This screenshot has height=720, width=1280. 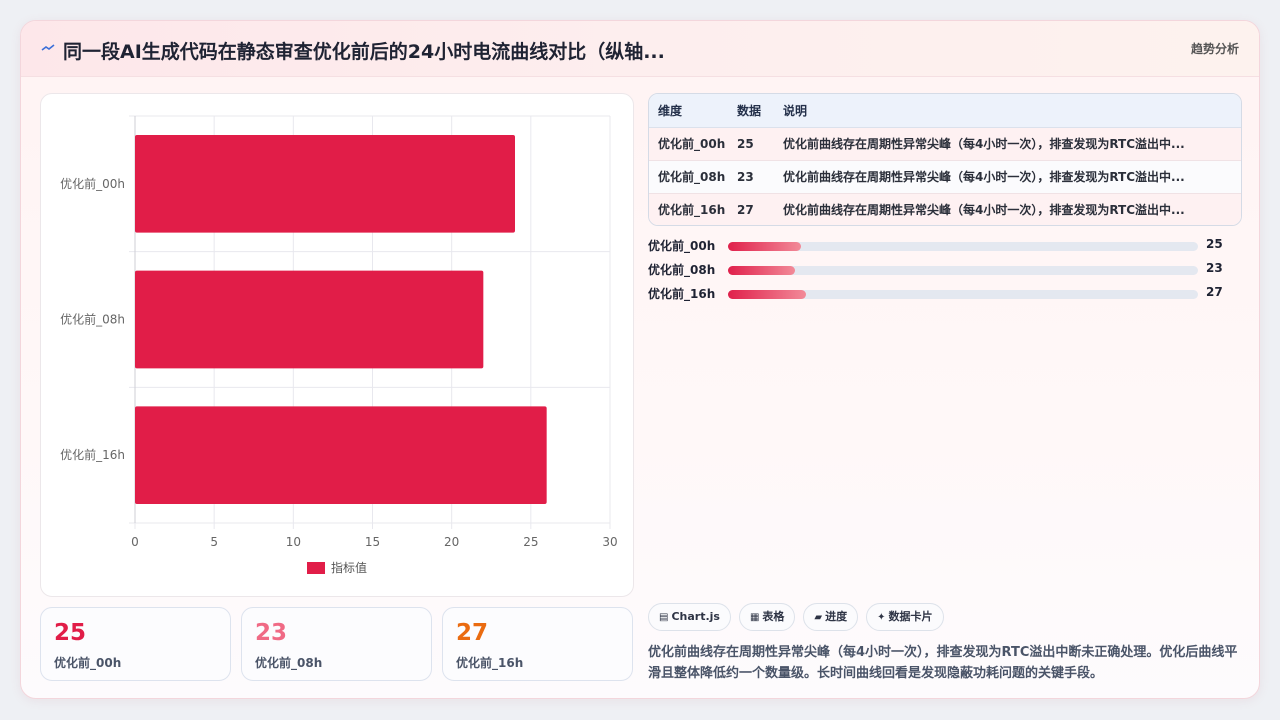 I want to click on y-tick-label: 优化前_00h, so click(x=92, y=183).